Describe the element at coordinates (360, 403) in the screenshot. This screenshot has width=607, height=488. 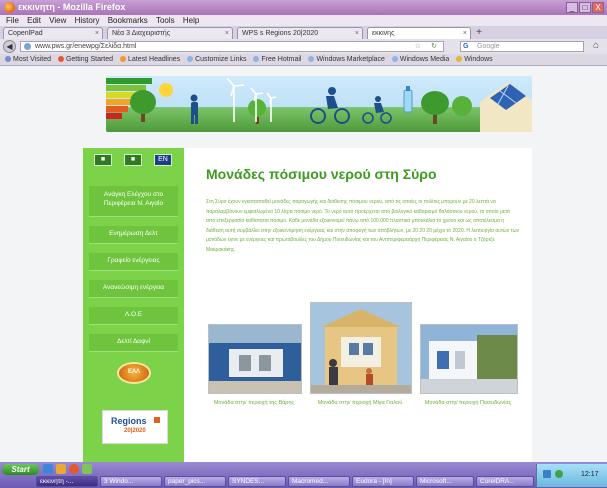
I see `photo-caption: Μονάδα στην περιοχή Μίγα Γιαλού` at that location.